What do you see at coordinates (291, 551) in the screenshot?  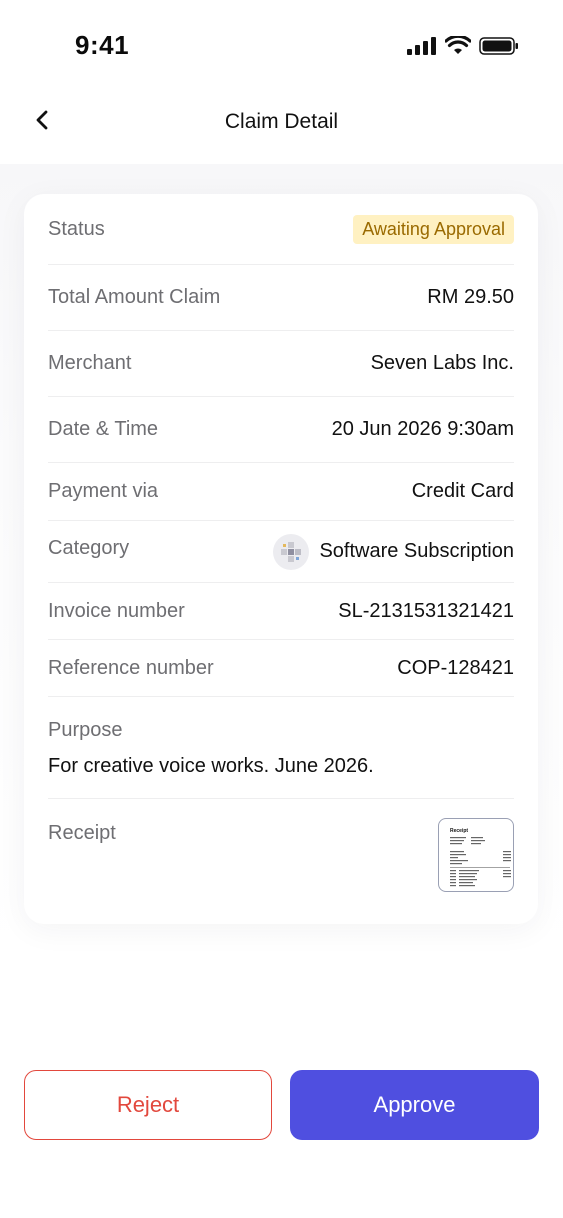 I see `software-icon` at bounding box center [291, 551].